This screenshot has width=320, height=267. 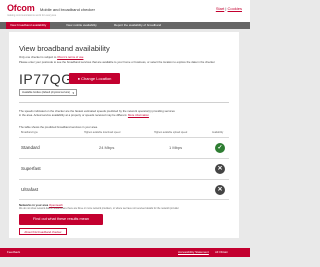 I want to click on cookies-link: Cookies, so click(x=235, y=8).